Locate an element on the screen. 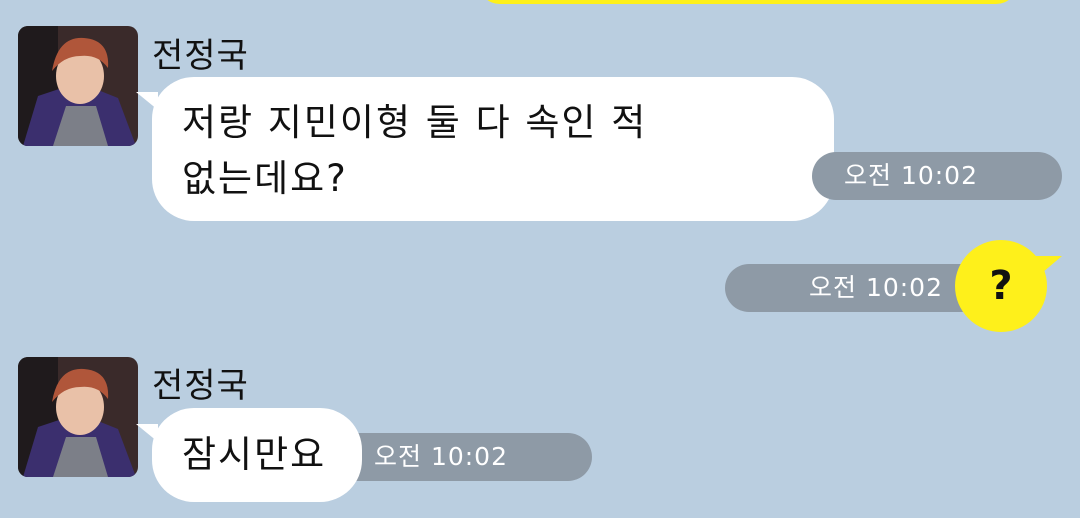 The height and width of the screenshot is (518, 1080). message-text: ? is located at coordinates (1001, 286).